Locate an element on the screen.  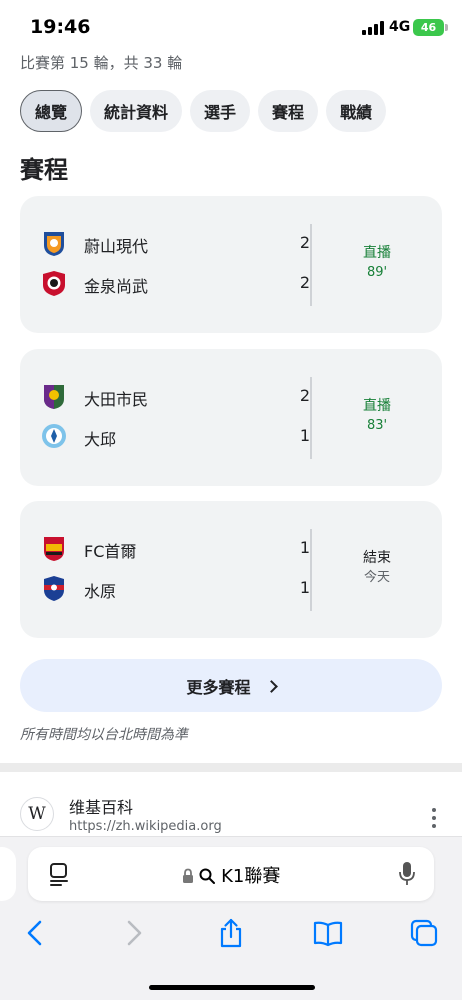
team-name: 金泉尚武 is located at coordinates (116, 286).